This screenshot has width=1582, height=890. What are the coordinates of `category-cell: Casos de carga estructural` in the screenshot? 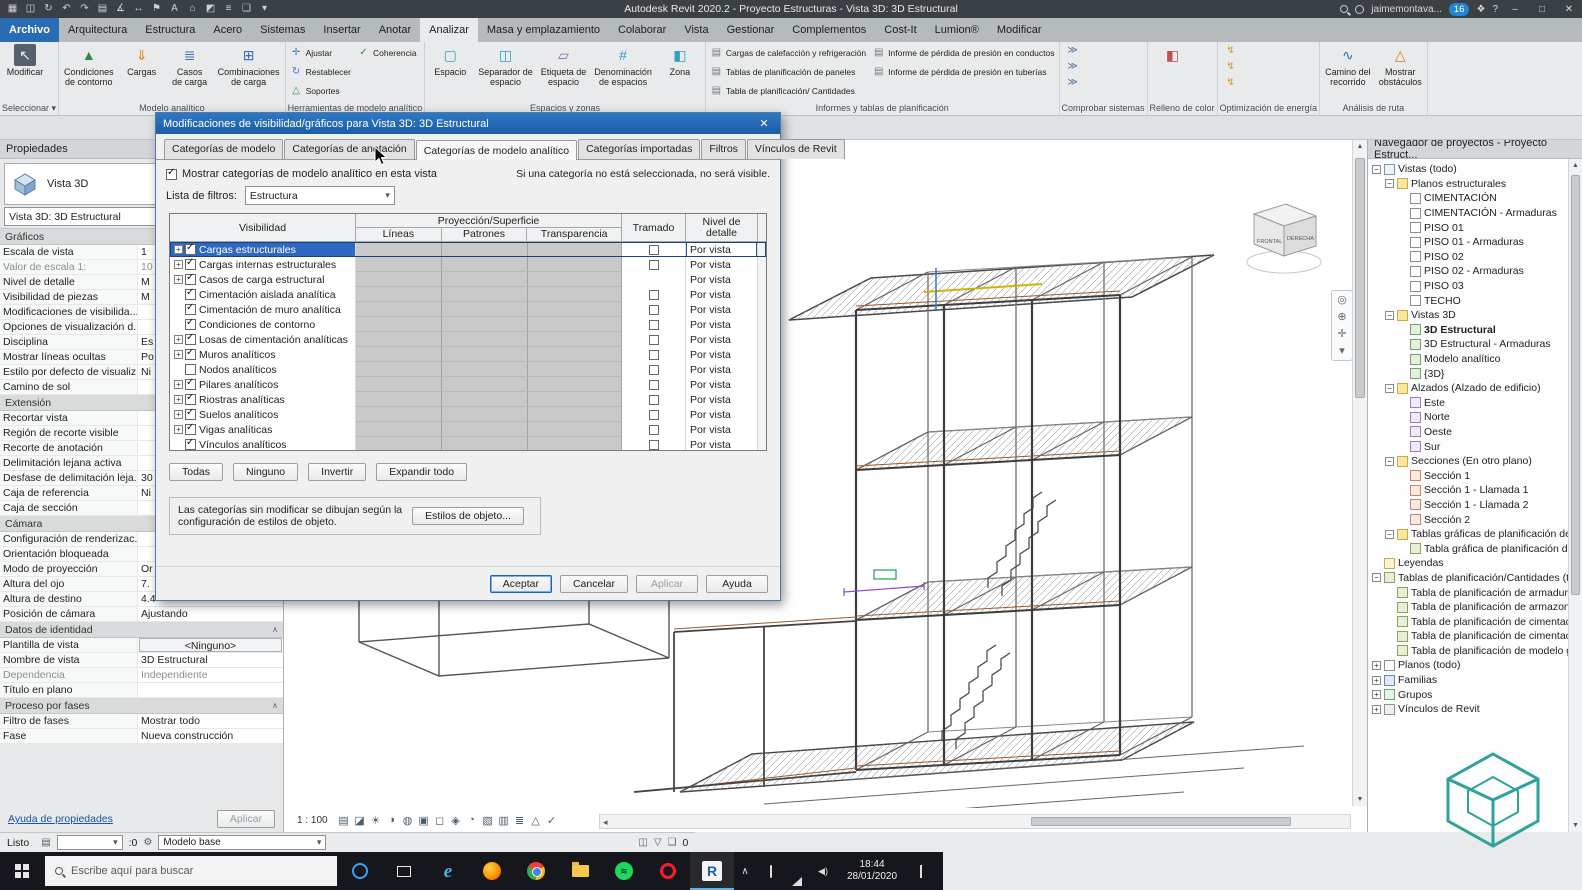 It's located at (263, 279).